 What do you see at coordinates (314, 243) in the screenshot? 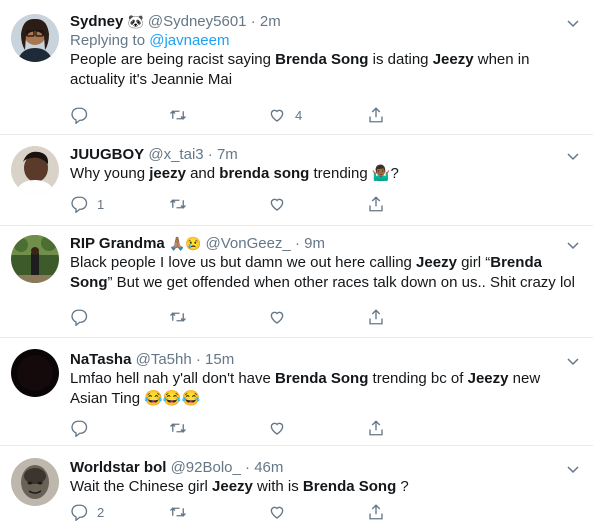
I see `timestamp: 9m` at bounding box center [314, 243].